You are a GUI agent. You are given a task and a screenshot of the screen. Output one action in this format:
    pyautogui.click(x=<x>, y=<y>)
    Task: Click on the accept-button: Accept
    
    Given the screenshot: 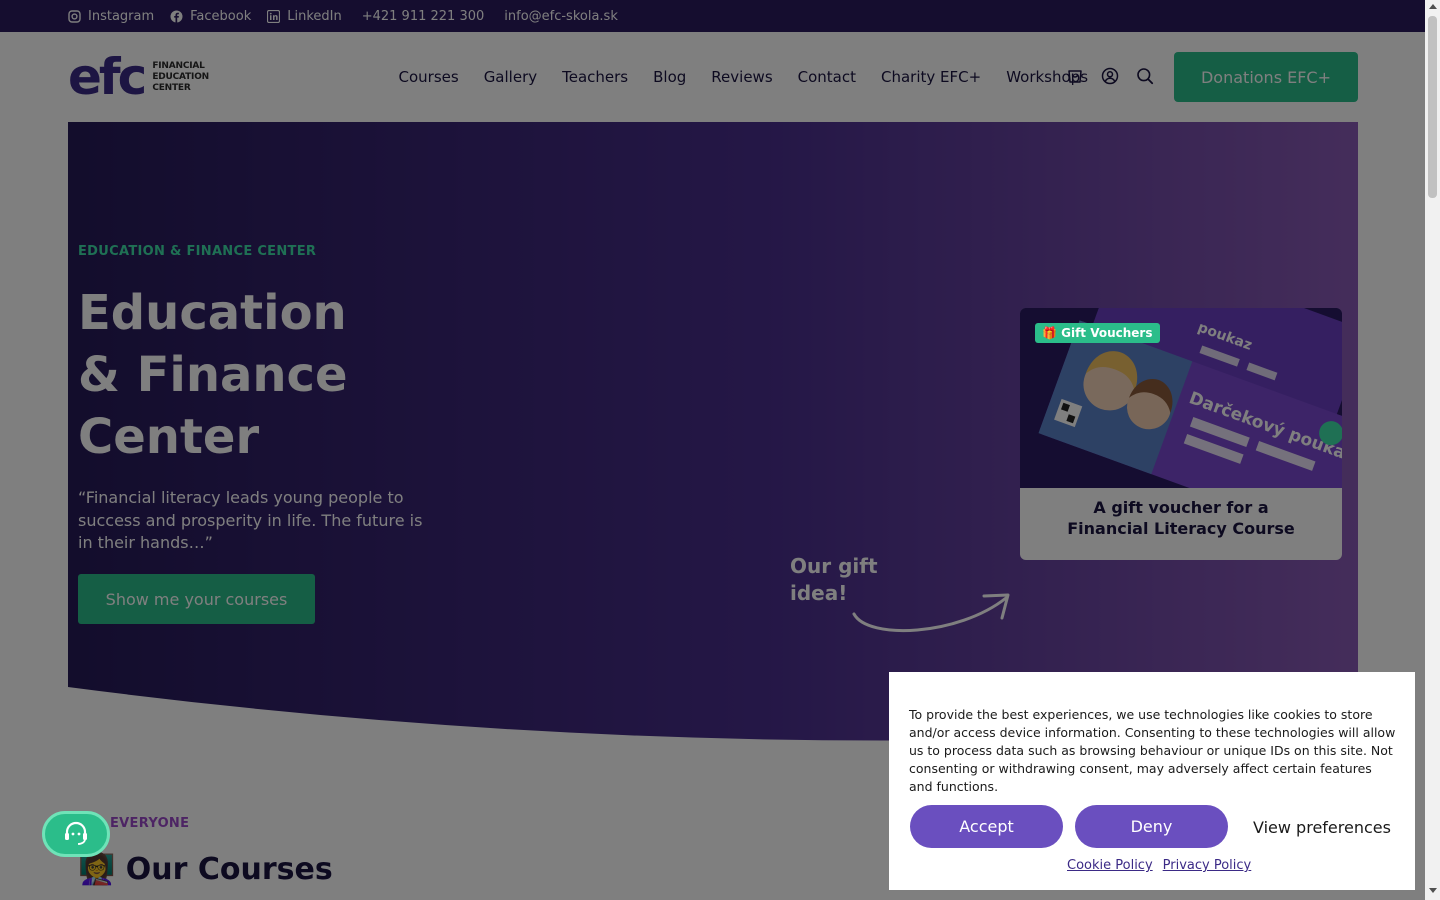 What is the action you would take?
    pyautogui.click(x=986, y=826)
    